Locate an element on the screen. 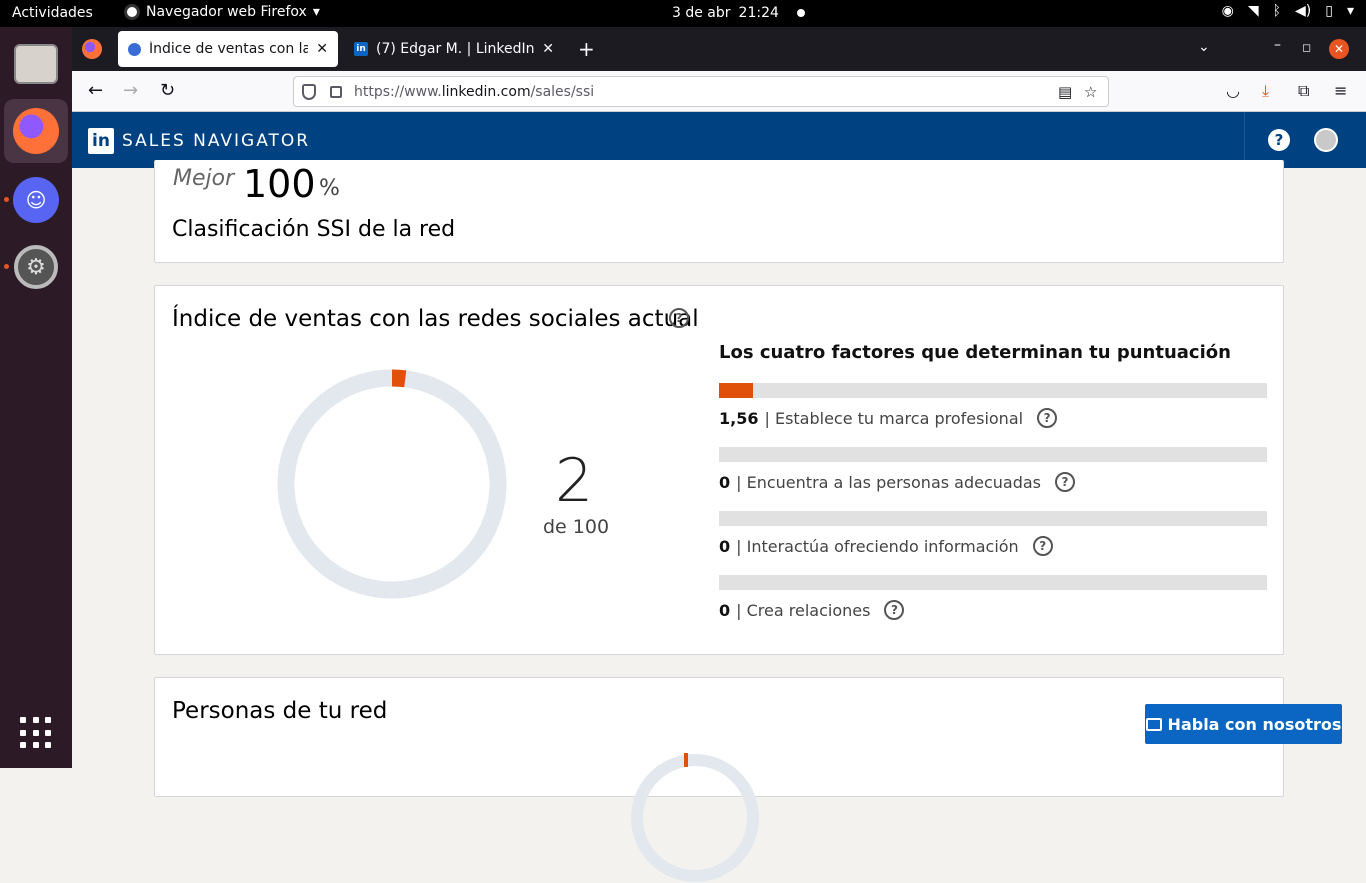 Image resolution: width=1366 pixels, height=883 pixels. compass-icon is located at coordinates (134, 49).